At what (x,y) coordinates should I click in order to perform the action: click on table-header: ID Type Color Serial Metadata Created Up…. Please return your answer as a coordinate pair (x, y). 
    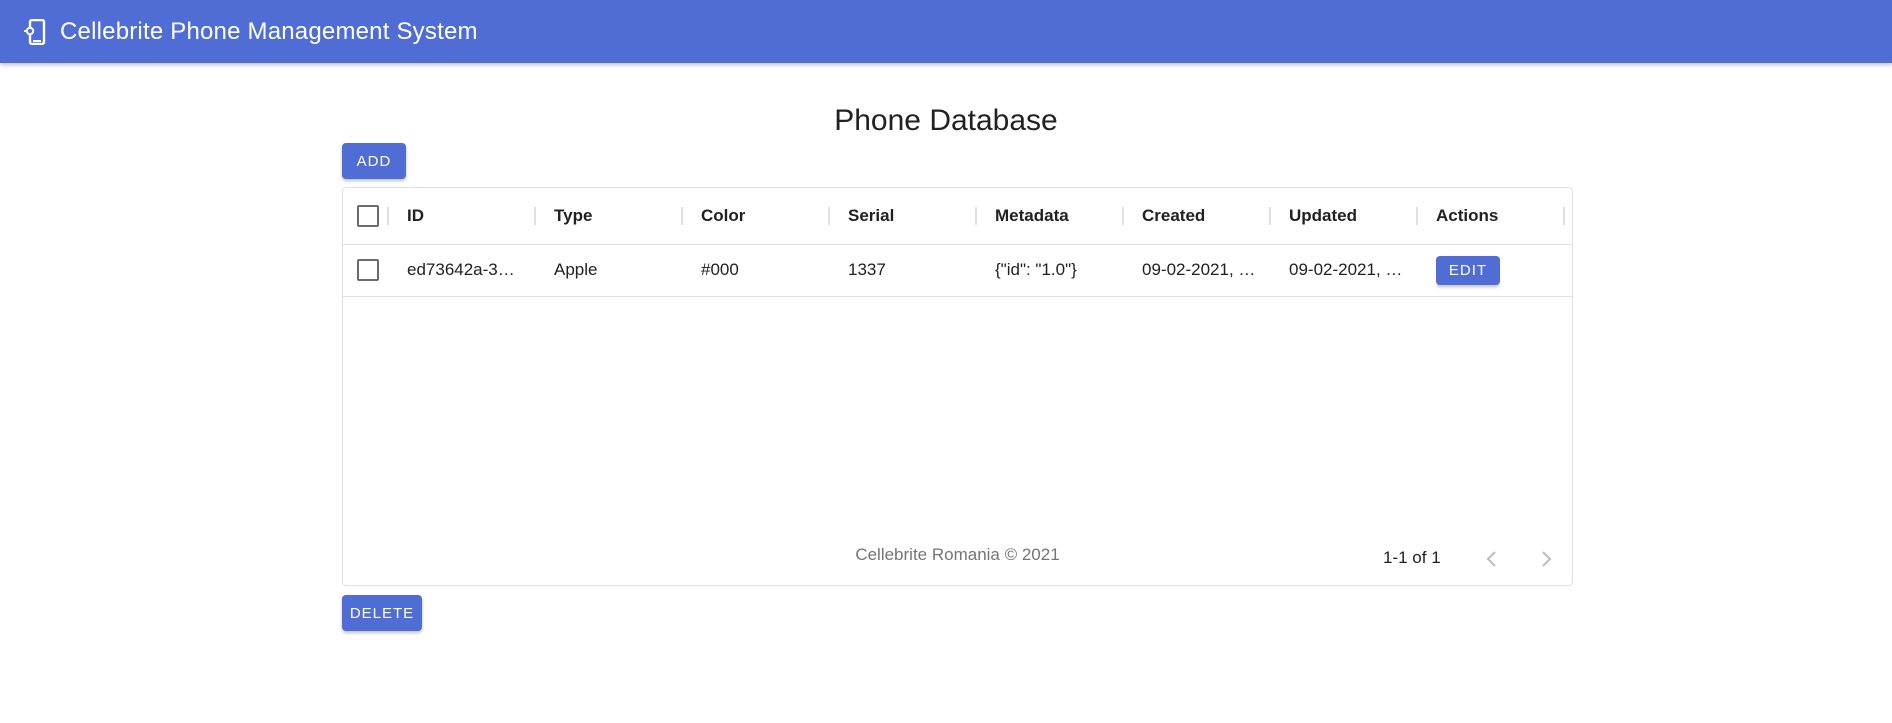
    Looking at the image, I should click on (957, 216).